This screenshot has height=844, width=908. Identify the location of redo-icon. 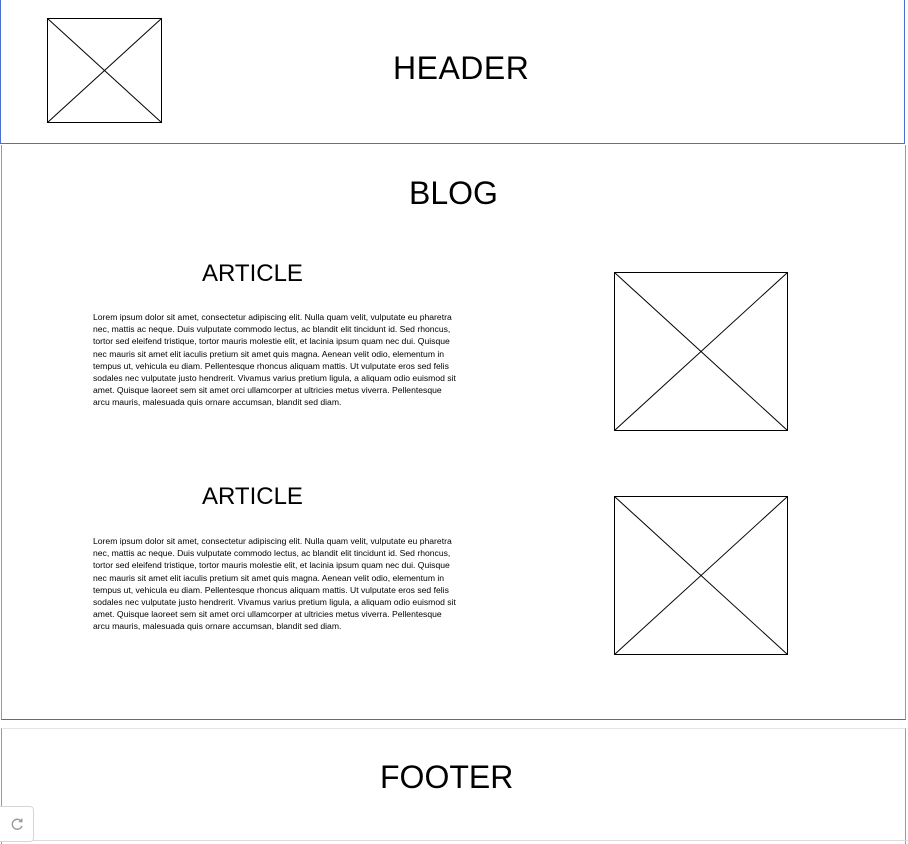
(17, 824).